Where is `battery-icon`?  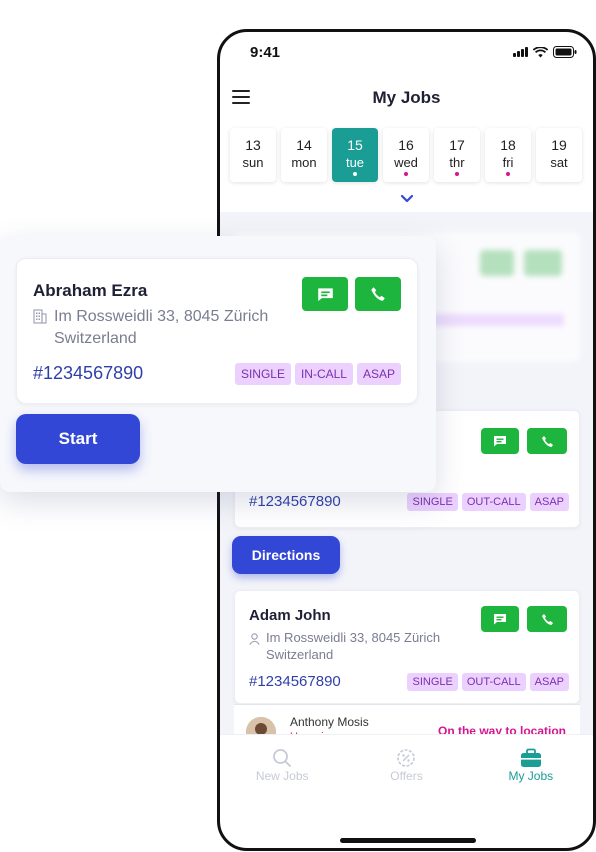 battery-icon is located at coordinates (565, 52).